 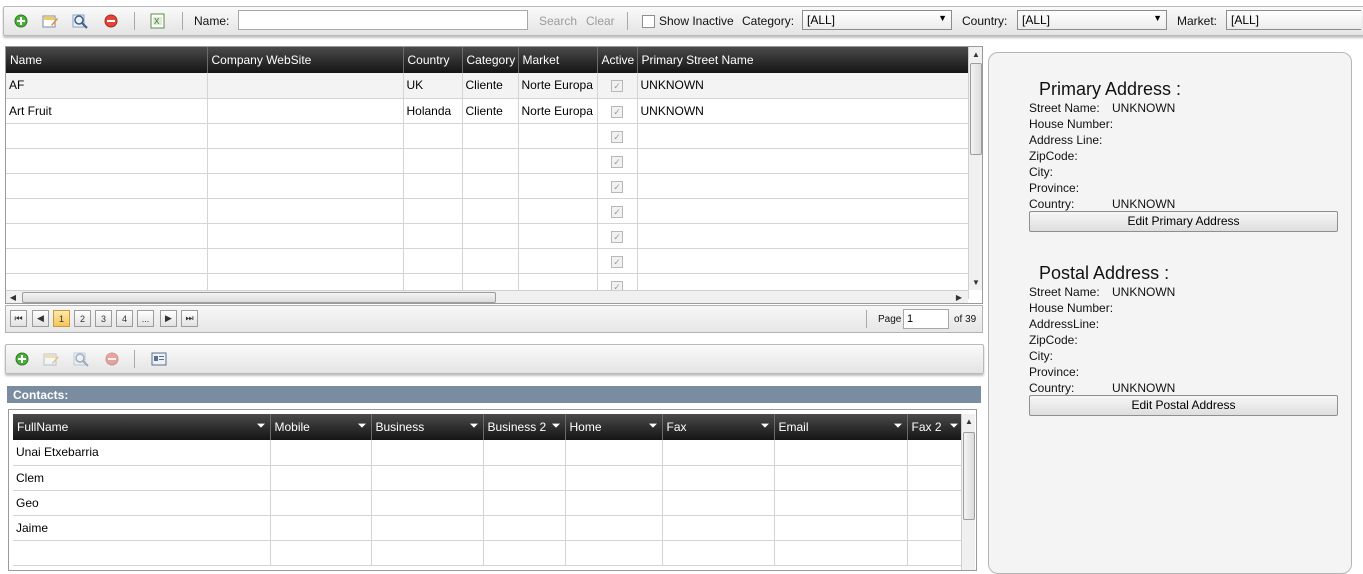 What do you see at coordinates (1053, 340) in the screenshot?
I see `postal-zip-label: ZipCode:` at bounding box center [1053, 340].